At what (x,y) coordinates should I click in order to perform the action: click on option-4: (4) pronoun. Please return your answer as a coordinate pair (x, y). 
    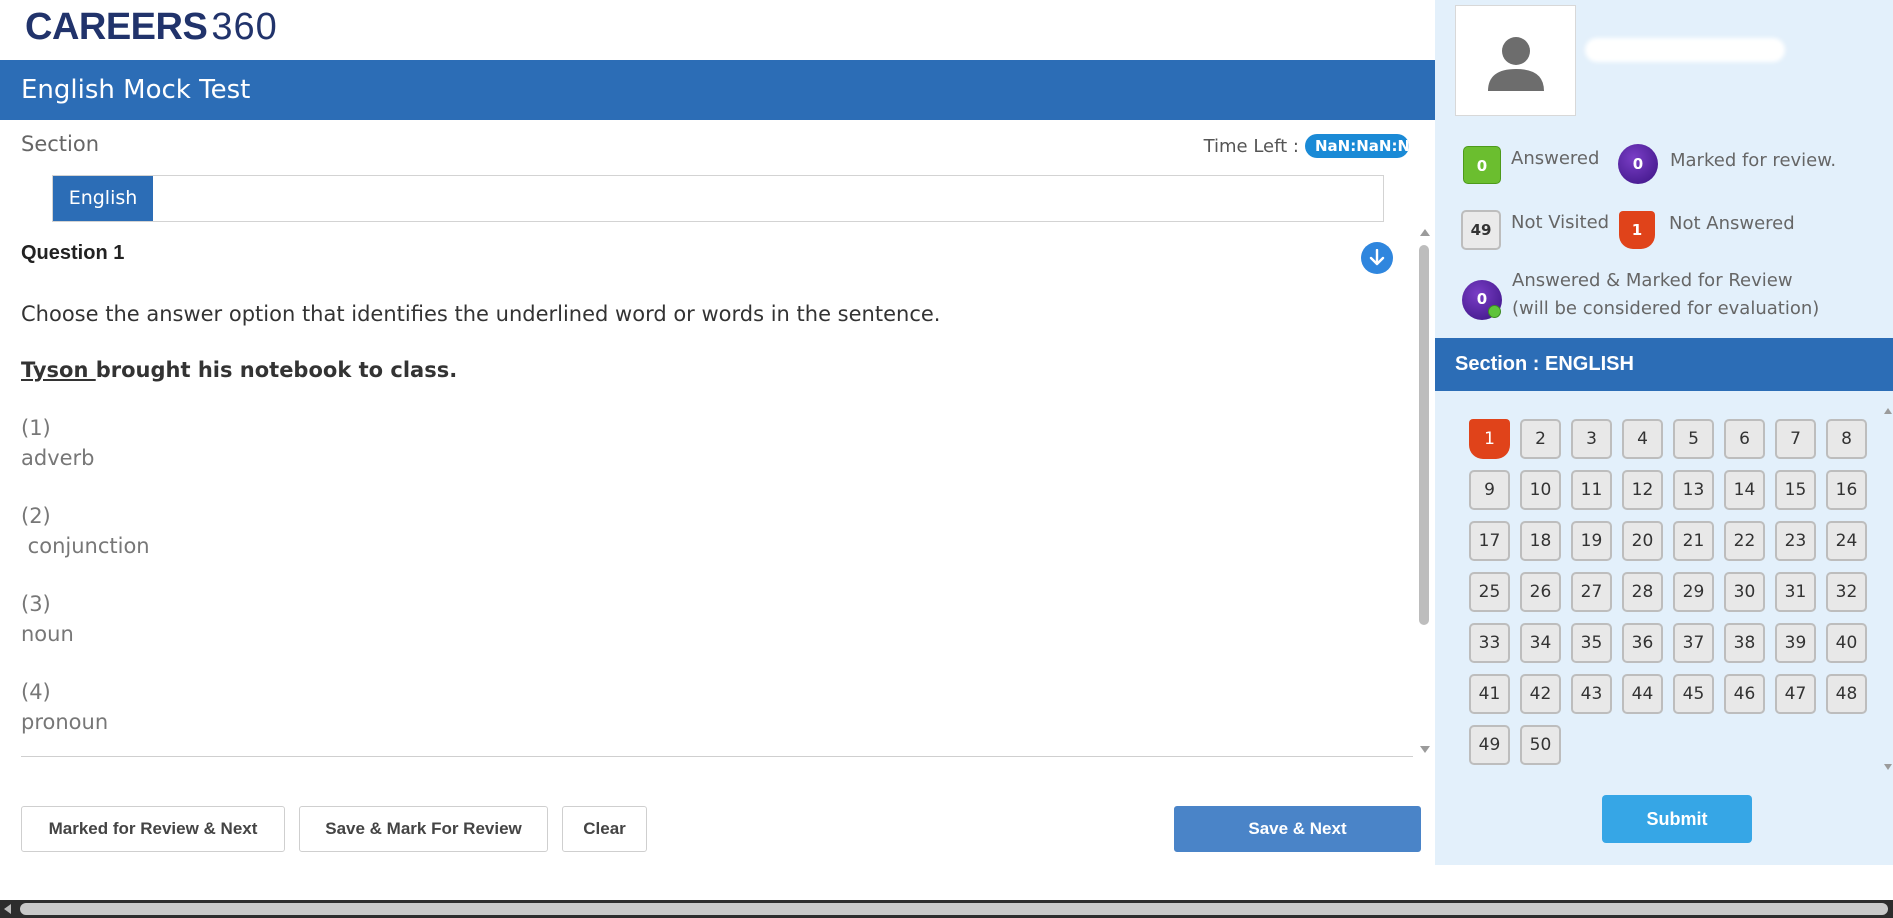
    Looking at the image, I should click on (64, 707).